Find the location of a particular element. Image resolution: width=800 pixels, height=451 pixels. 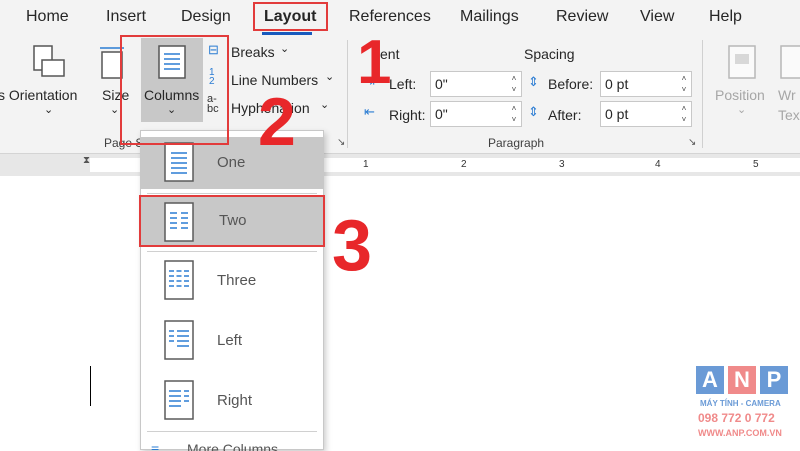

two-columns-icon is located at coordinates (179, 222).